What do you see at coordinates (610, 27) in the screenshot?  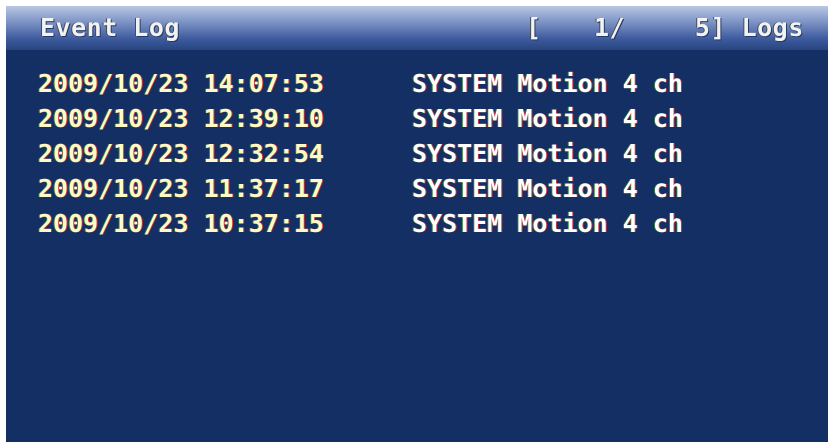 I see `current-page: 1/` at bounding box center [610, 27].